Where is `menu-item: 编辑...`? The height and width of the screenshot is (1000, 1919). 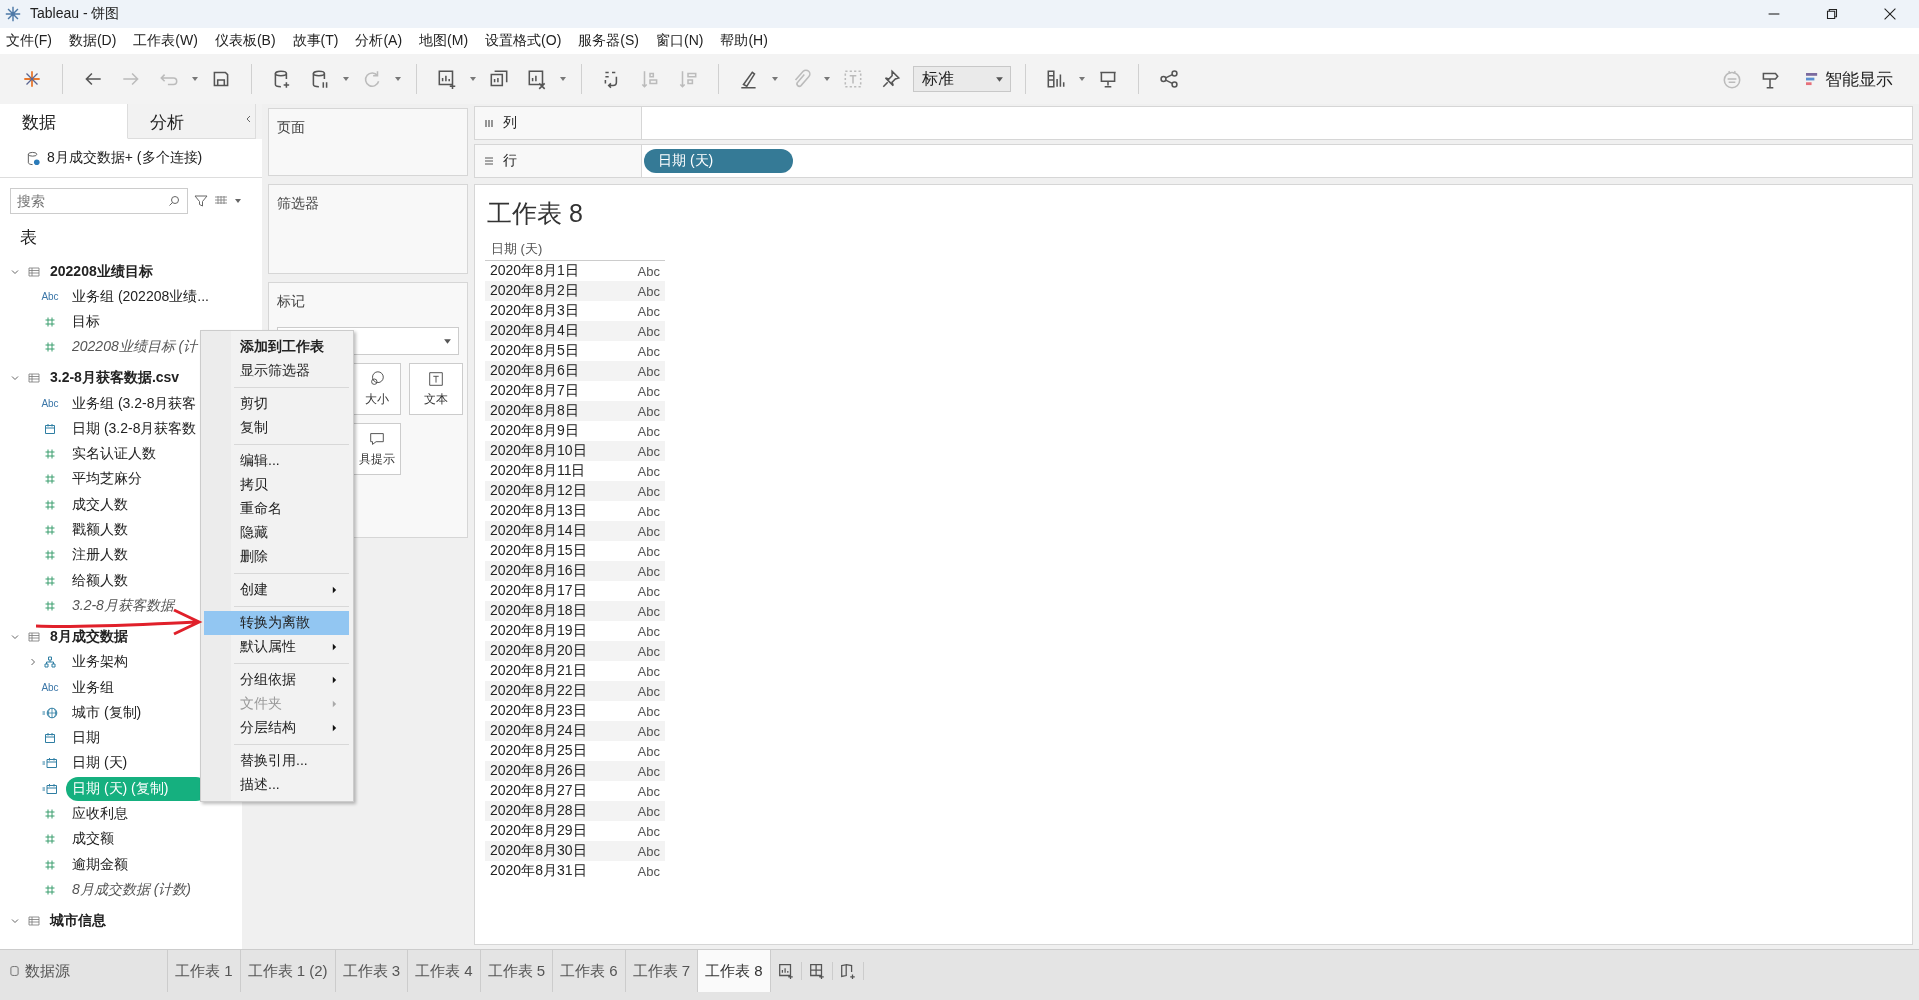 menu-item: 编辑... is located at coordinates (276, 461).